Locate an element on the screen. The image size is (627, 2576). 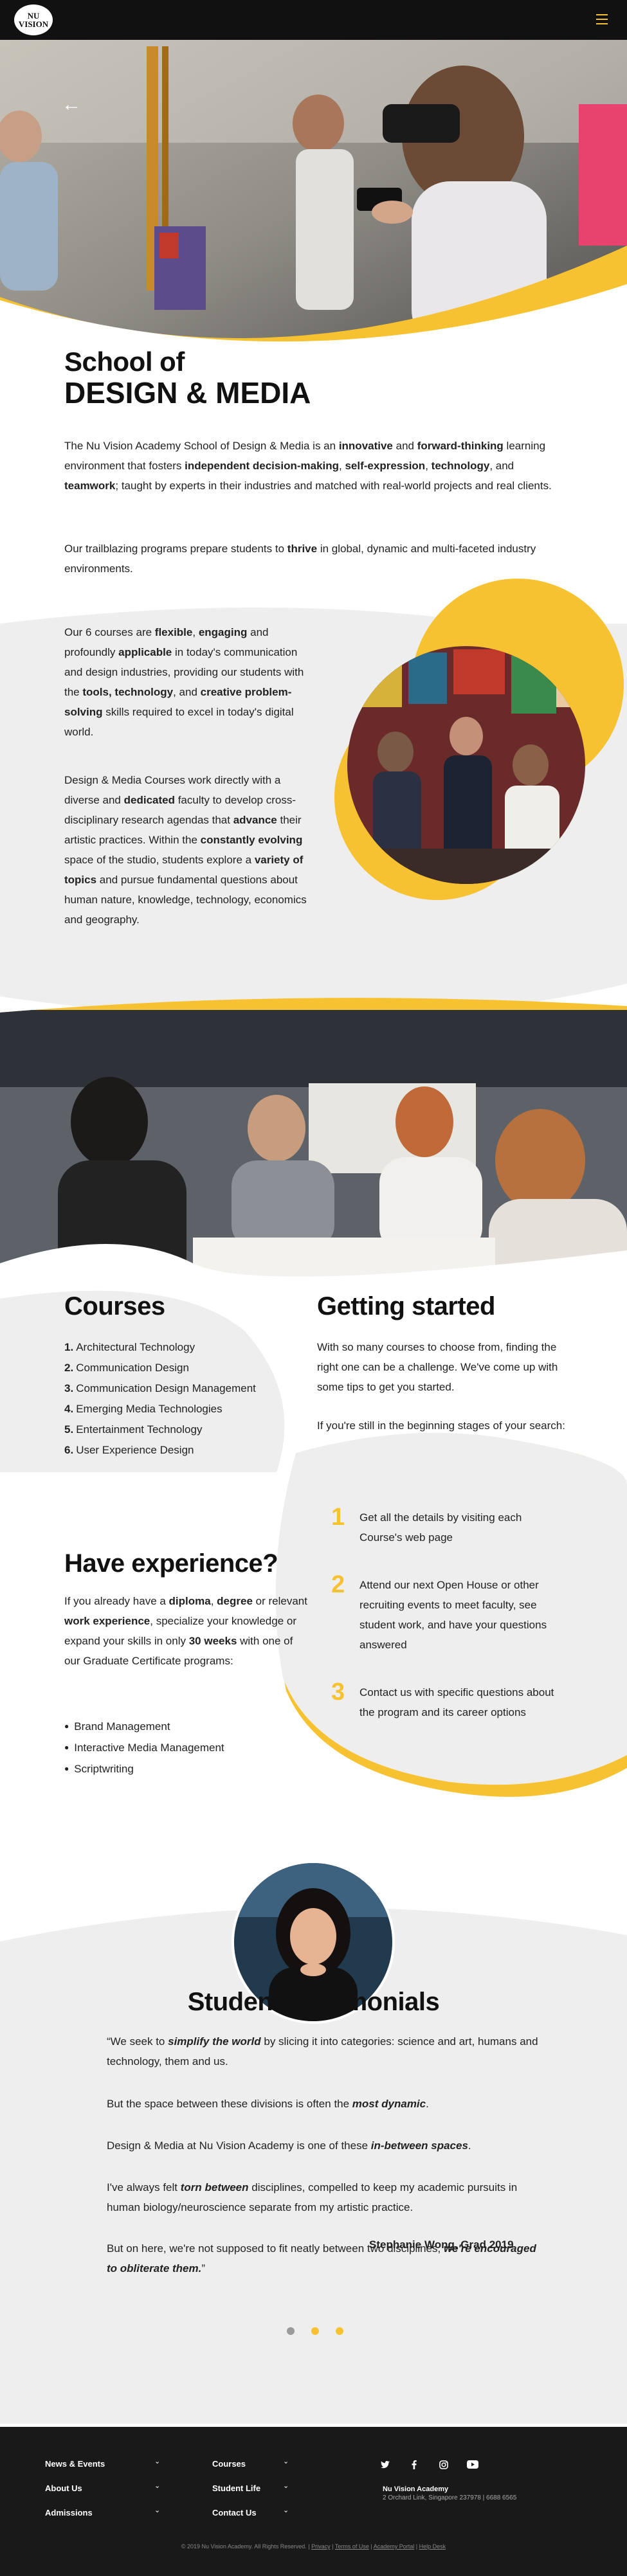
nu-vision-logo: NU VISION is located at coordinates (33, 20).